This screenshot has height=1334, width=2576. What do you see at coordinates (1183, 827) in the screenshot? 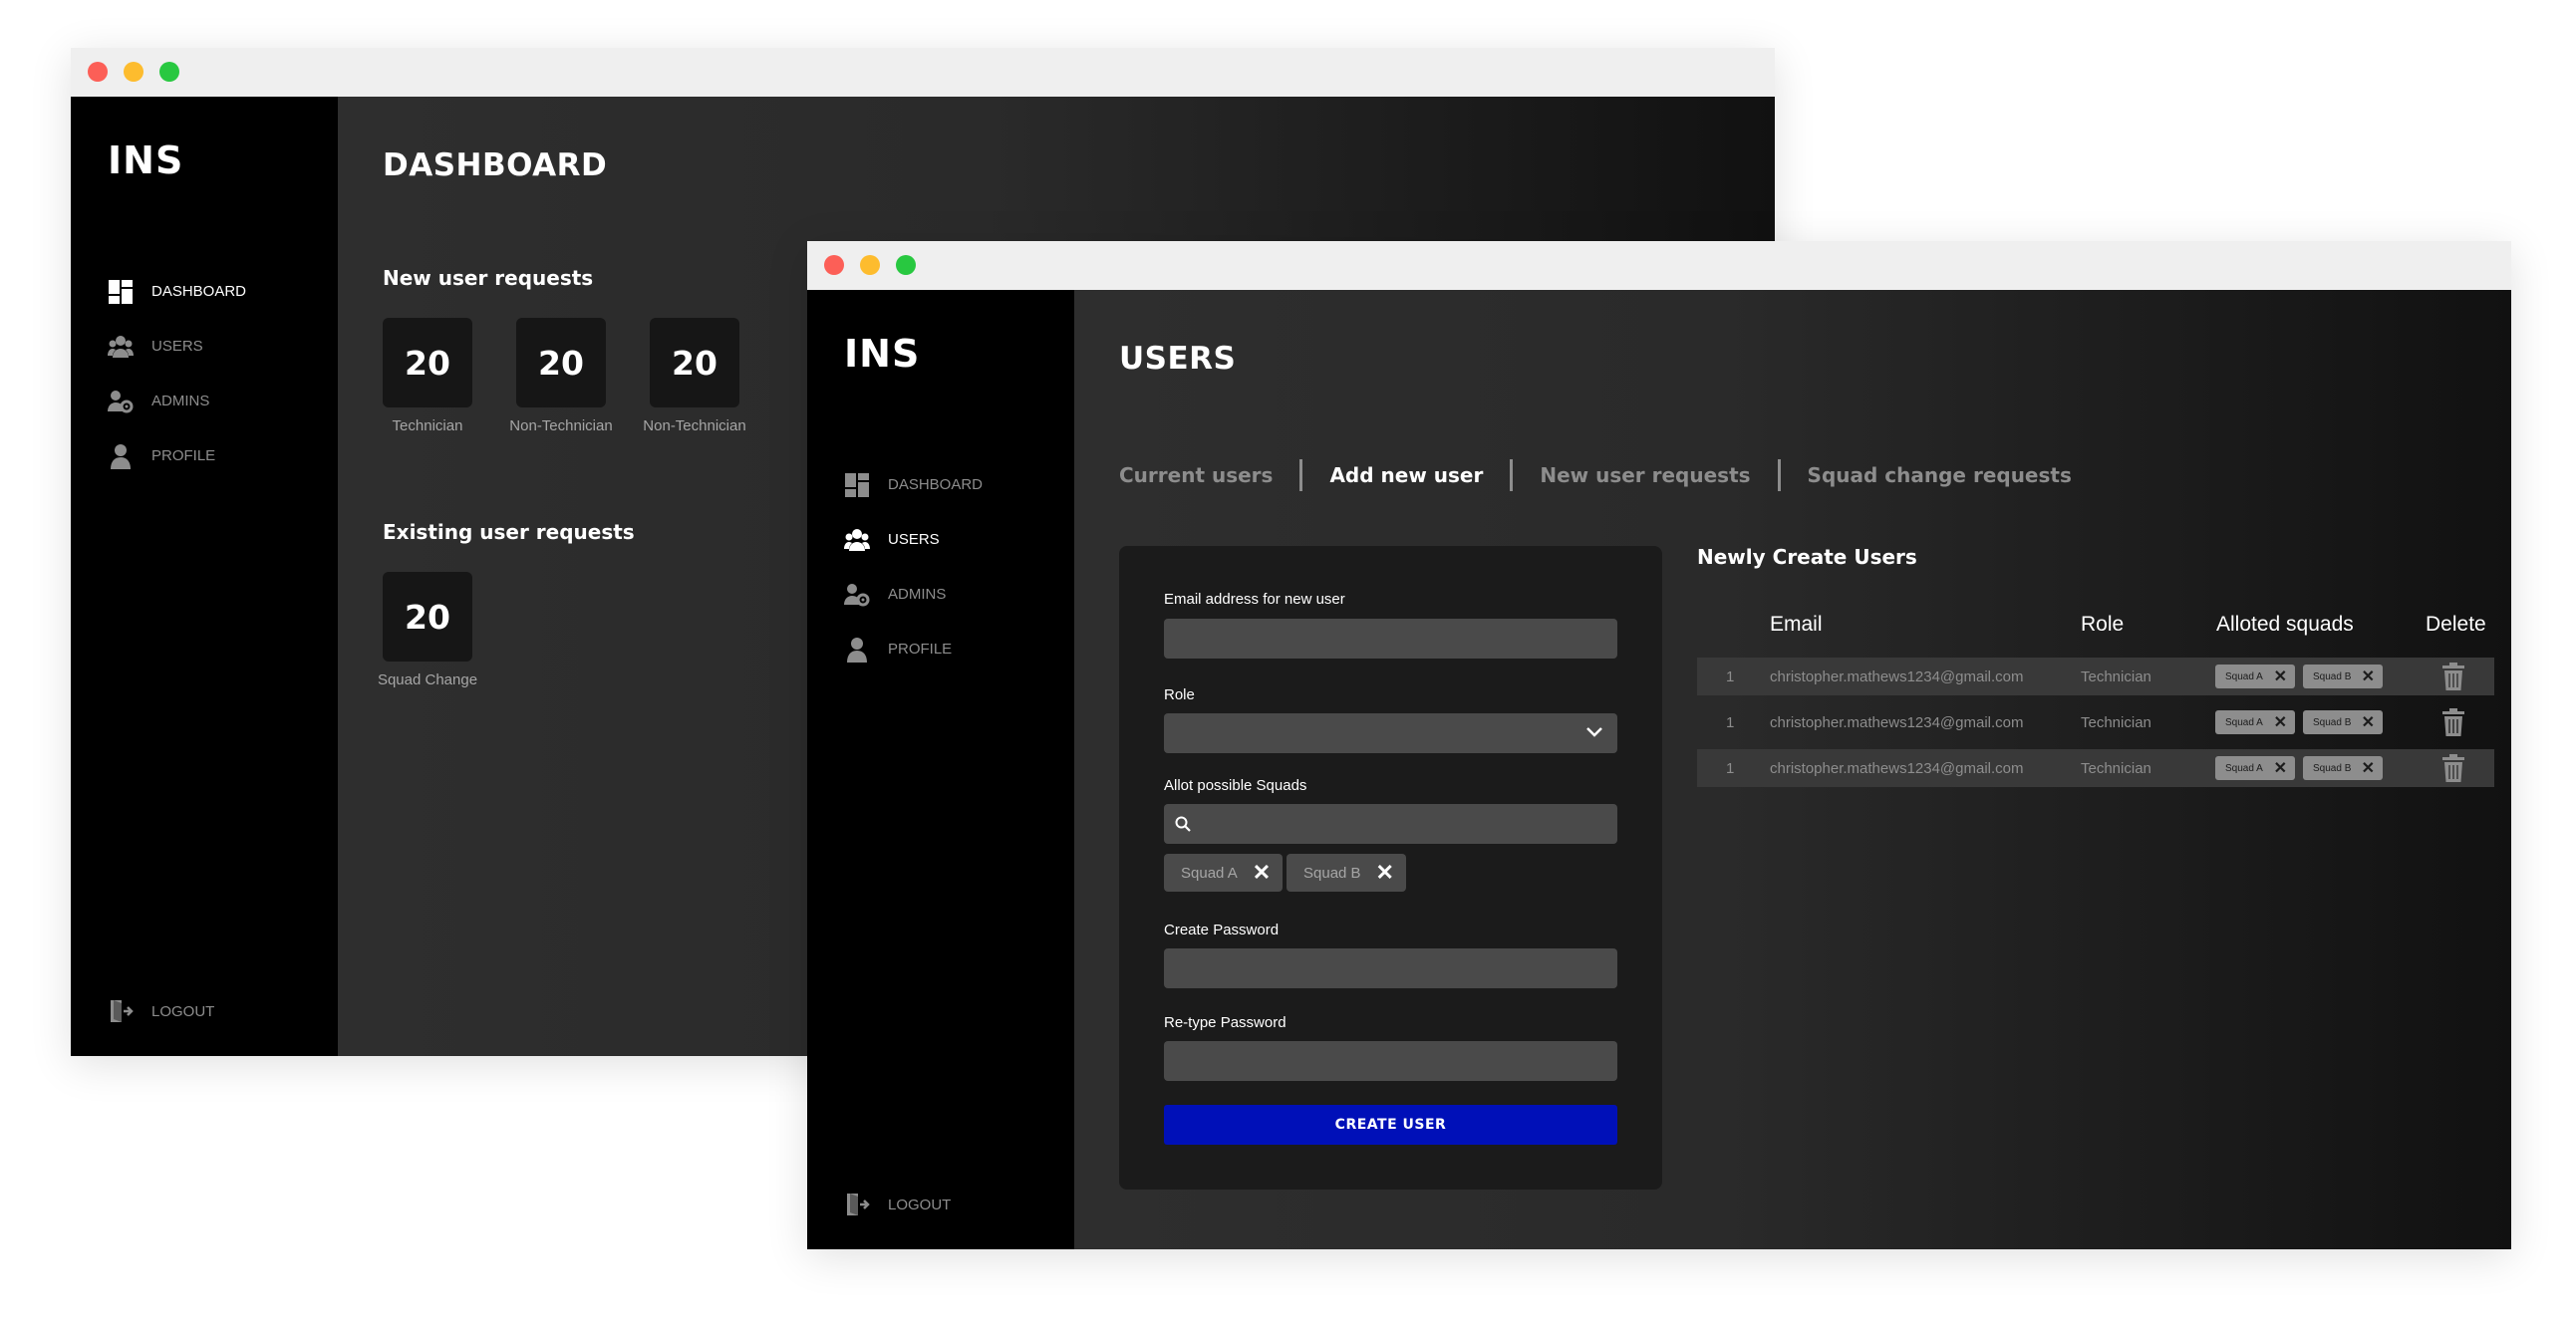
I see `search-icon` at bounding box center [1183, 827].